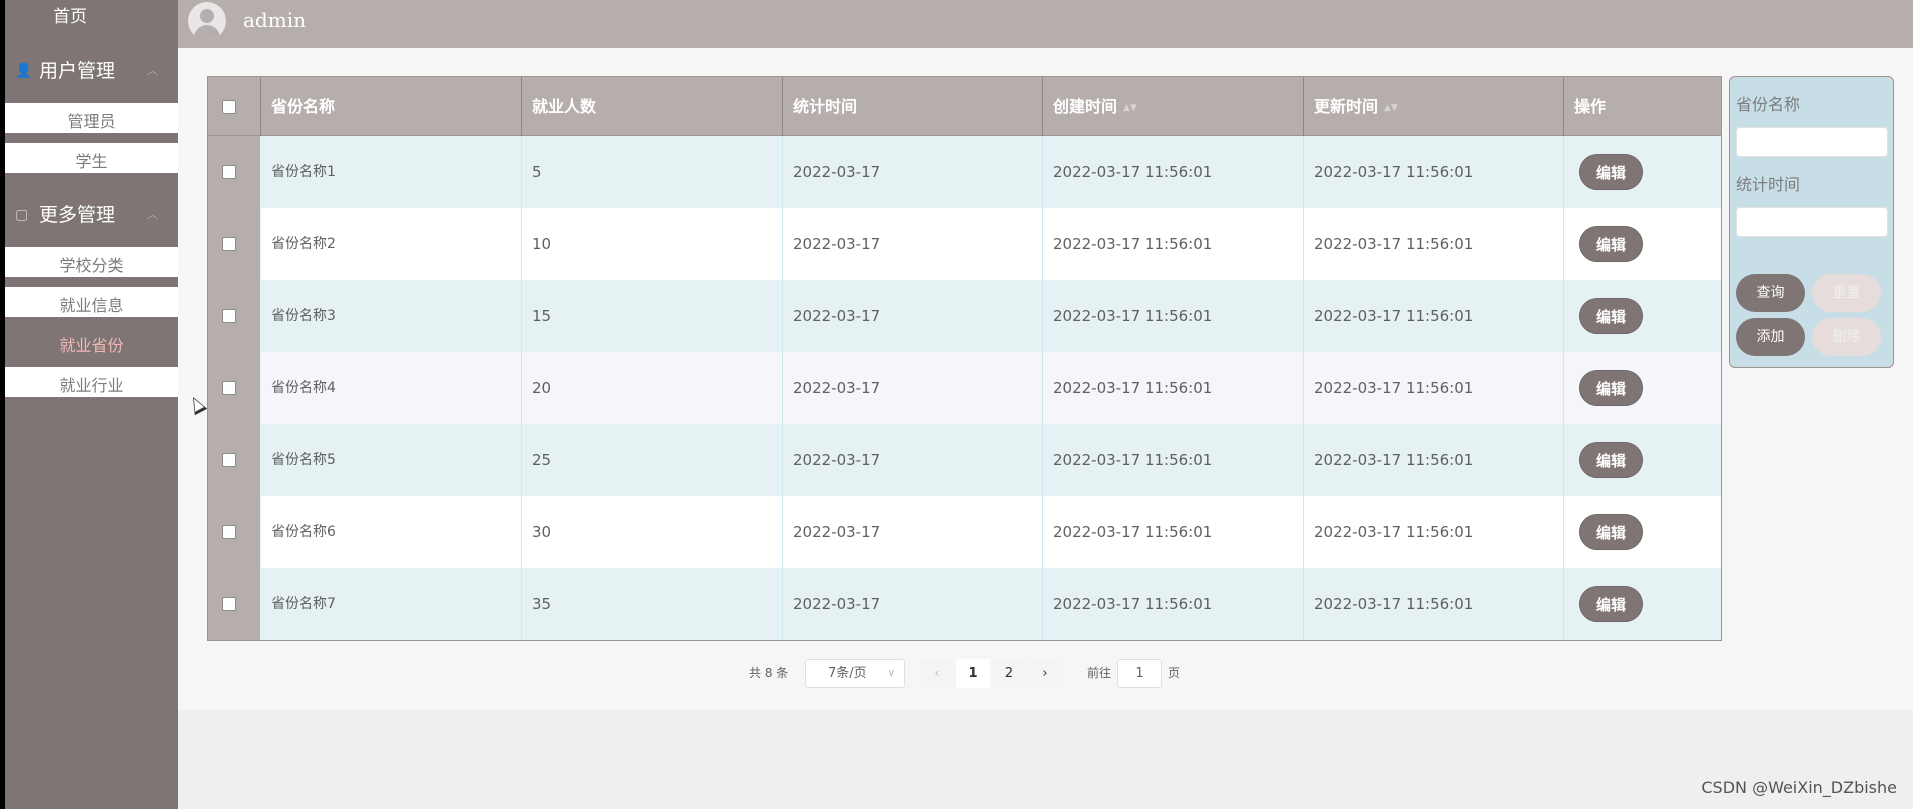 This screenshot has height=809, width=1913. Describe the element at coordinates (91, 71) in the screenshot. I see `sidebar-group-user-management: 👤 用户管理 ︿` at that location.